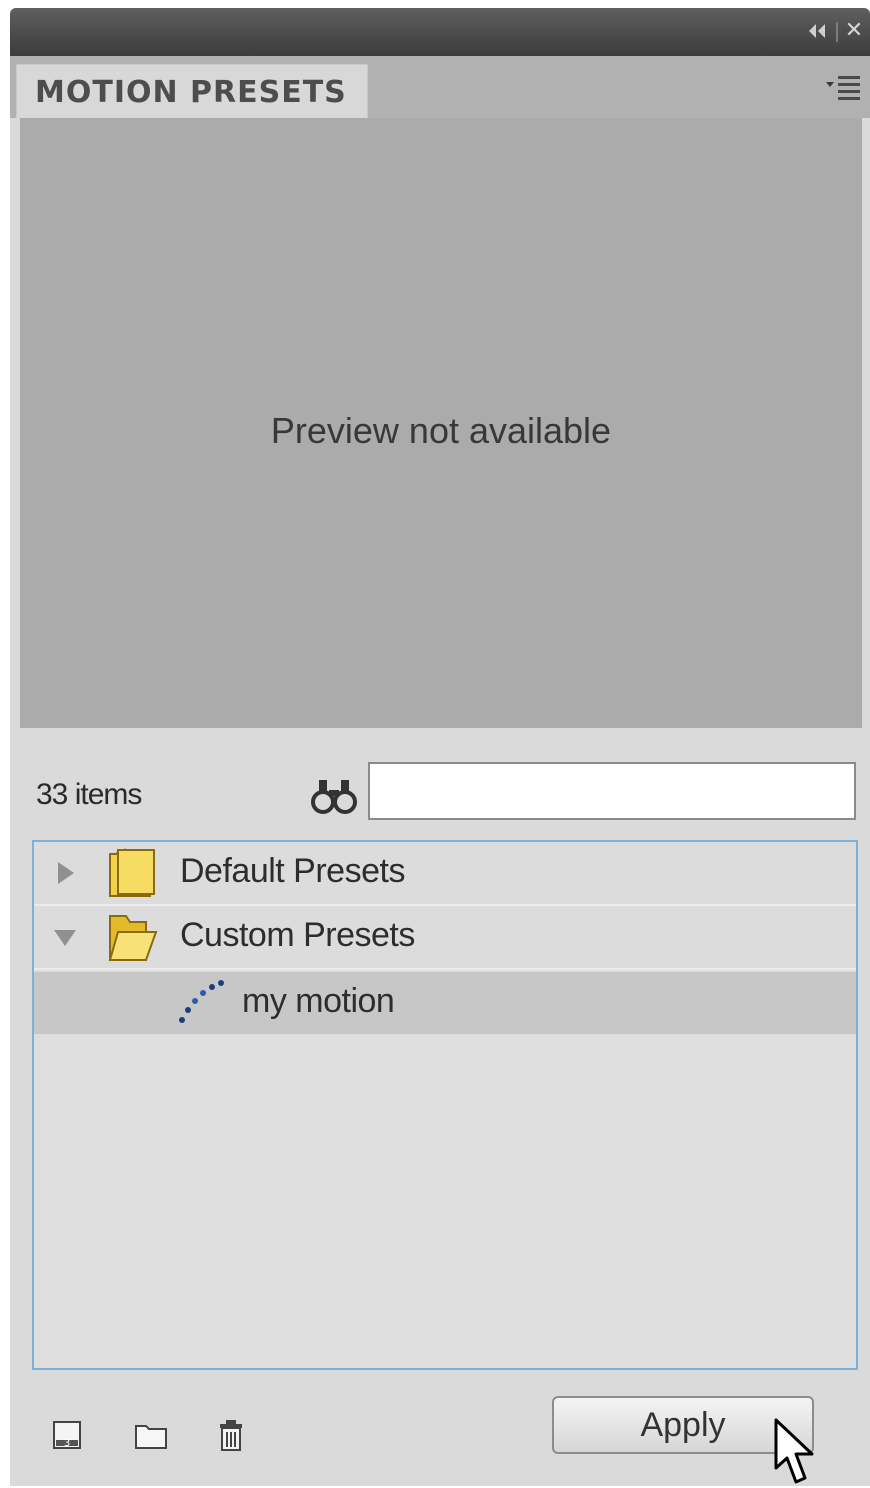  I want to click on new-folder-icon, so click(151, 1435).